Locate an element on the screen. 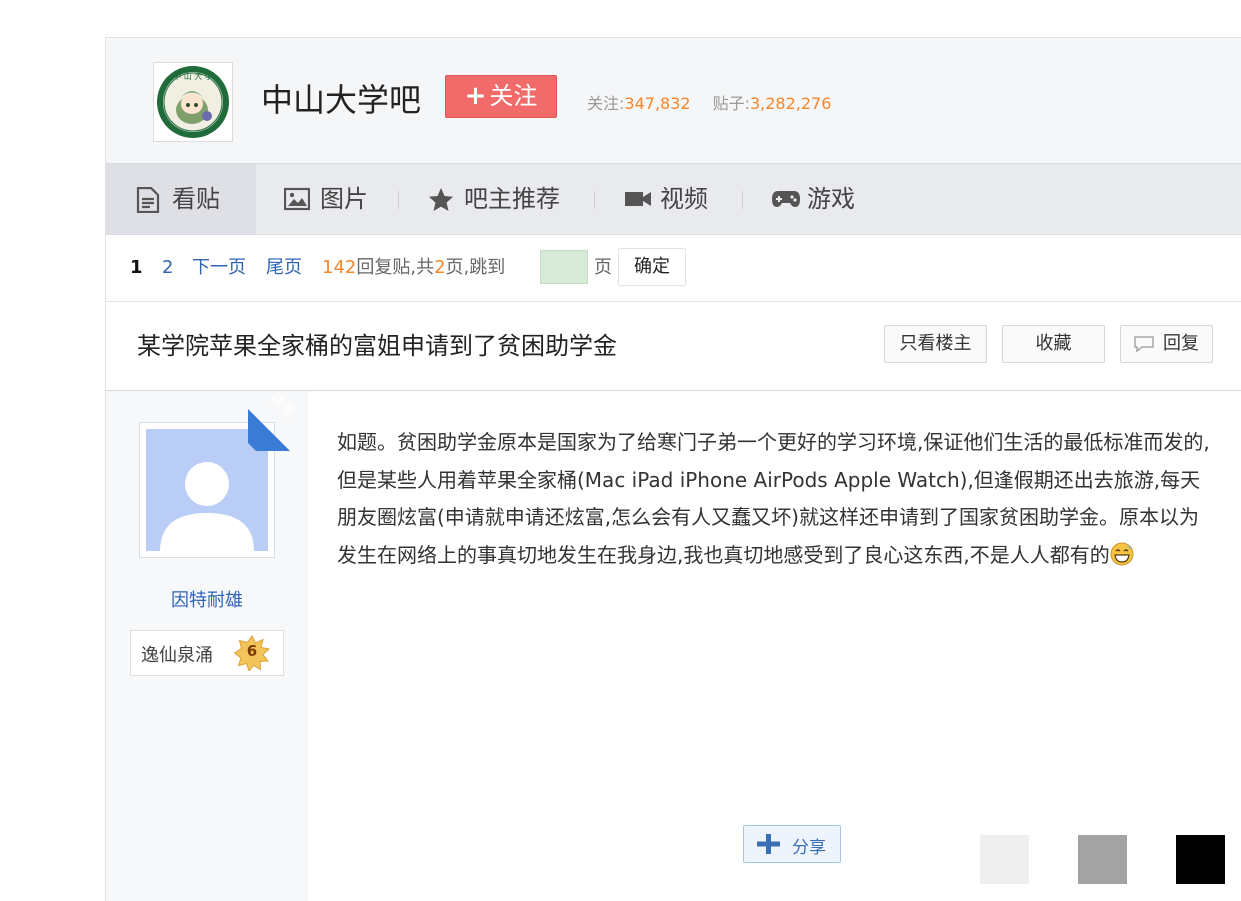 The image size is (1241, 901). document-icon is located at coordinates (148, 200).